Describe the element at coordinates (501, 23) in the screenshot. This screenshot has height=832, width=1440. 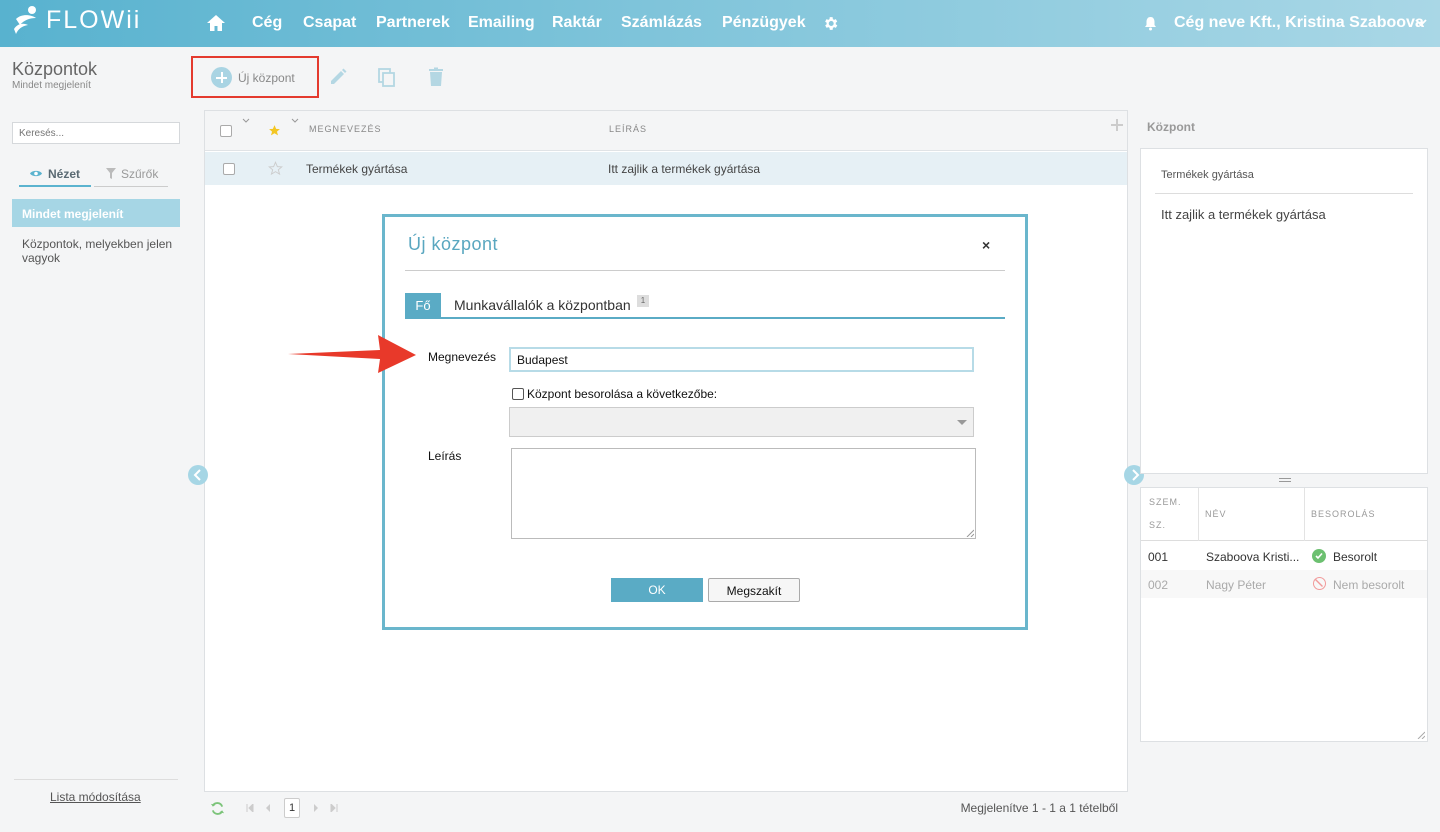
I see `nav-item-emailing: Emailing` at that location.